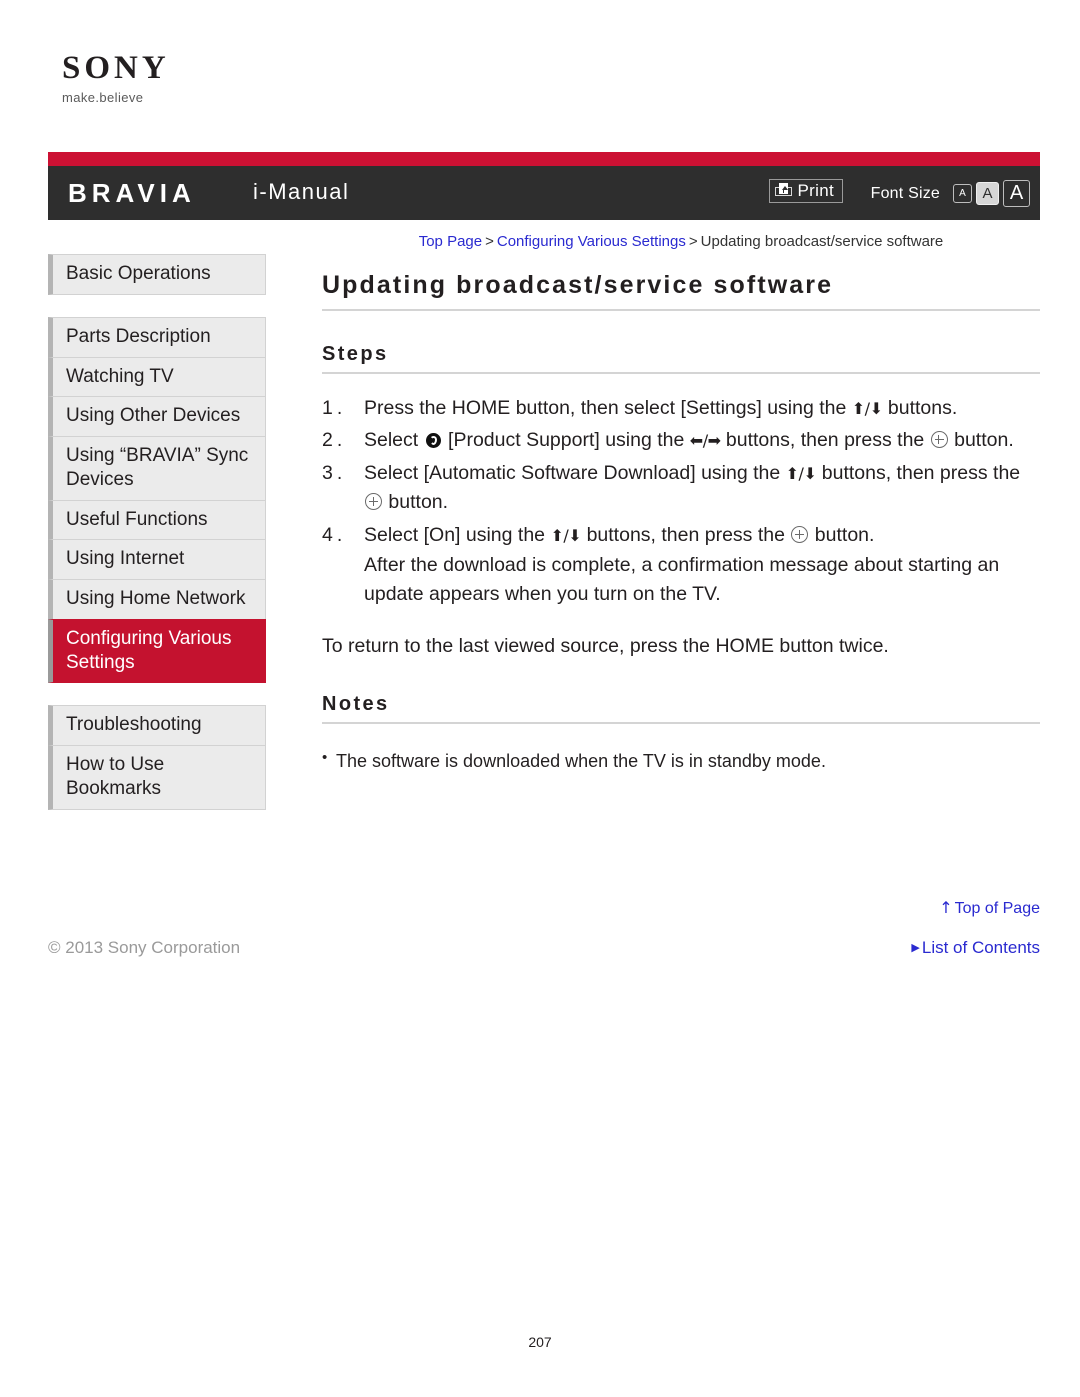 The height and width of the screenshot is (1397, 1080). I want to click on copyright-text: © 2013 Sony Corporation, so click(144, 947).